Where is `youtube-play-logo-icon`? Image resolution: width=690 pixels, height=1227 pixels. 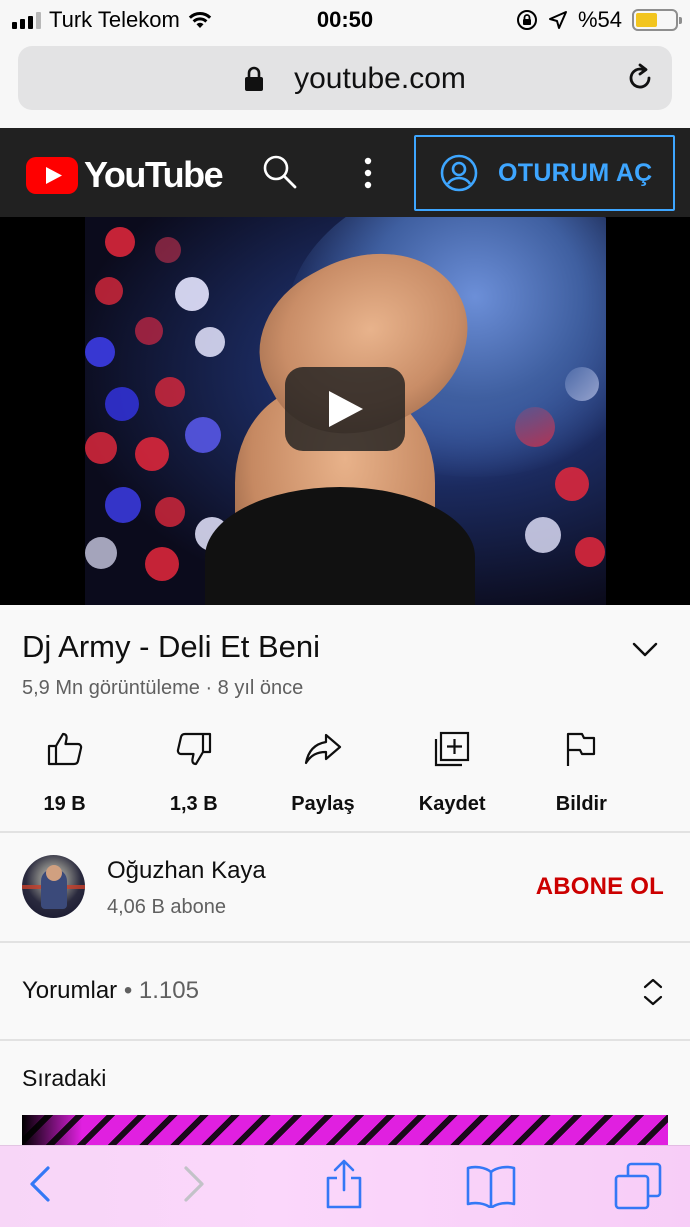 youtube-play-logo-icon is located at coordinates (52, 175).